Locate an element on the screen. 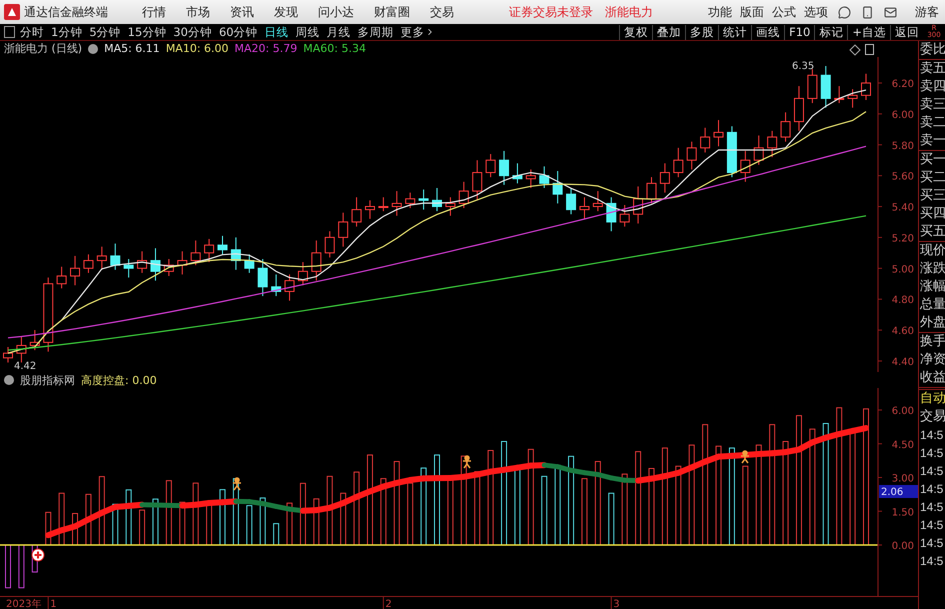 The height and width of the screenshot is (609, 945). period-tab: 30分钟 is located at coordinates (192, 32).